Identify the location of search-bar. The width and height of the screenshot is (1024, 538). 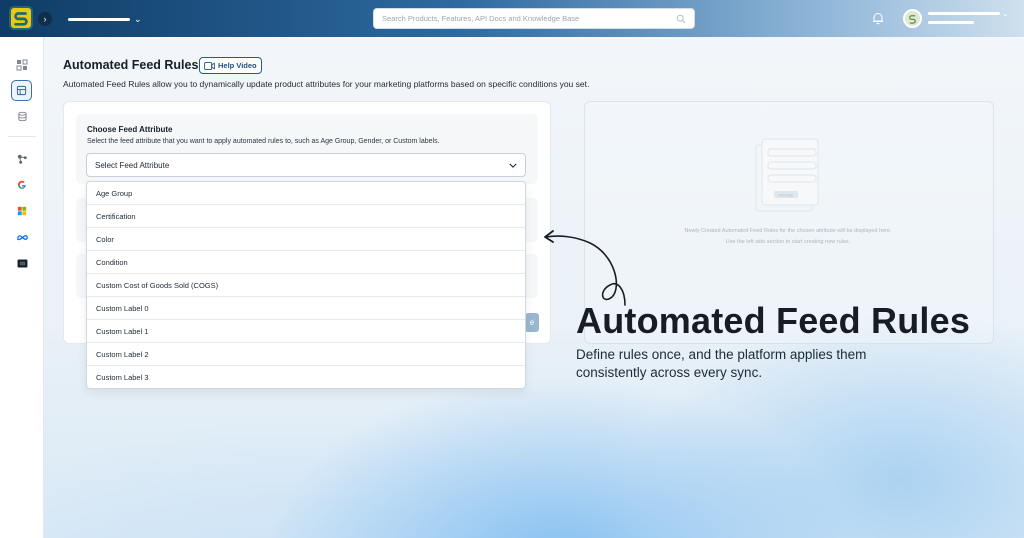
(534, 18).